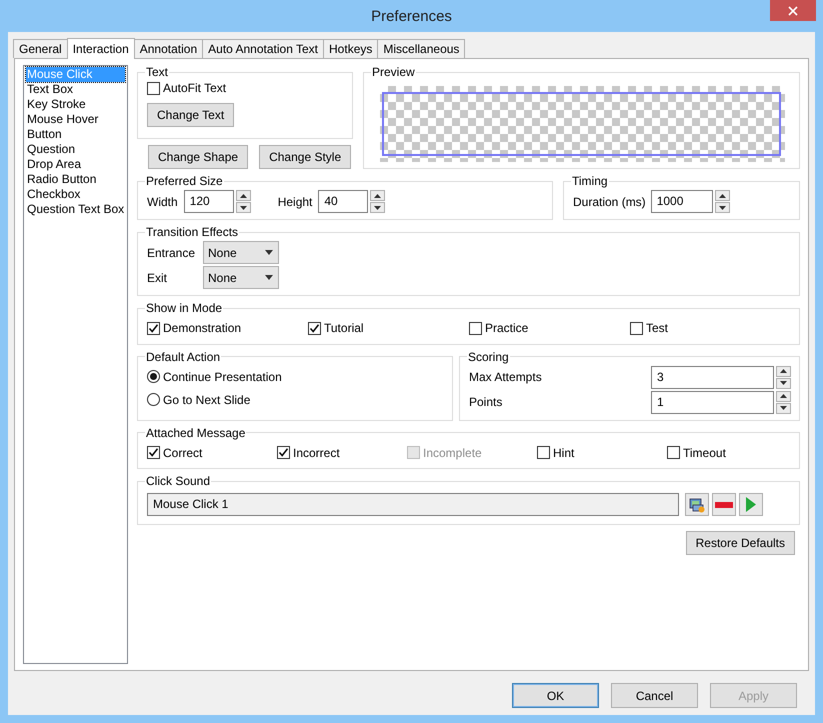 This screenshot has height=723, width=823. What do you see at coordinates (488, 357) in the screenshot?
I see `group-title: Scoring` at bounding box center [488, 357].